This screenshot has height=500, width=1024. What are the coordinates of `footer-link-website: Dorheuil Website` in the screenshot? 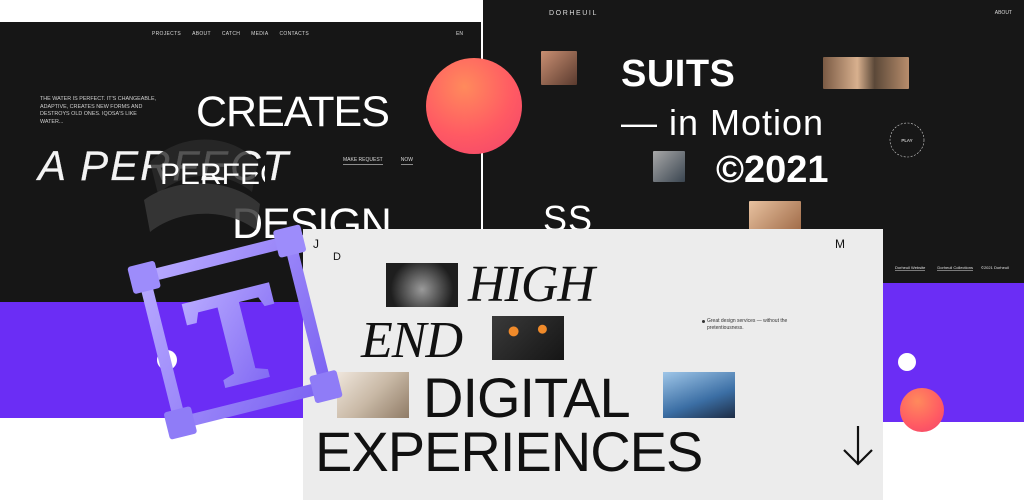 It's located at (910, 268).